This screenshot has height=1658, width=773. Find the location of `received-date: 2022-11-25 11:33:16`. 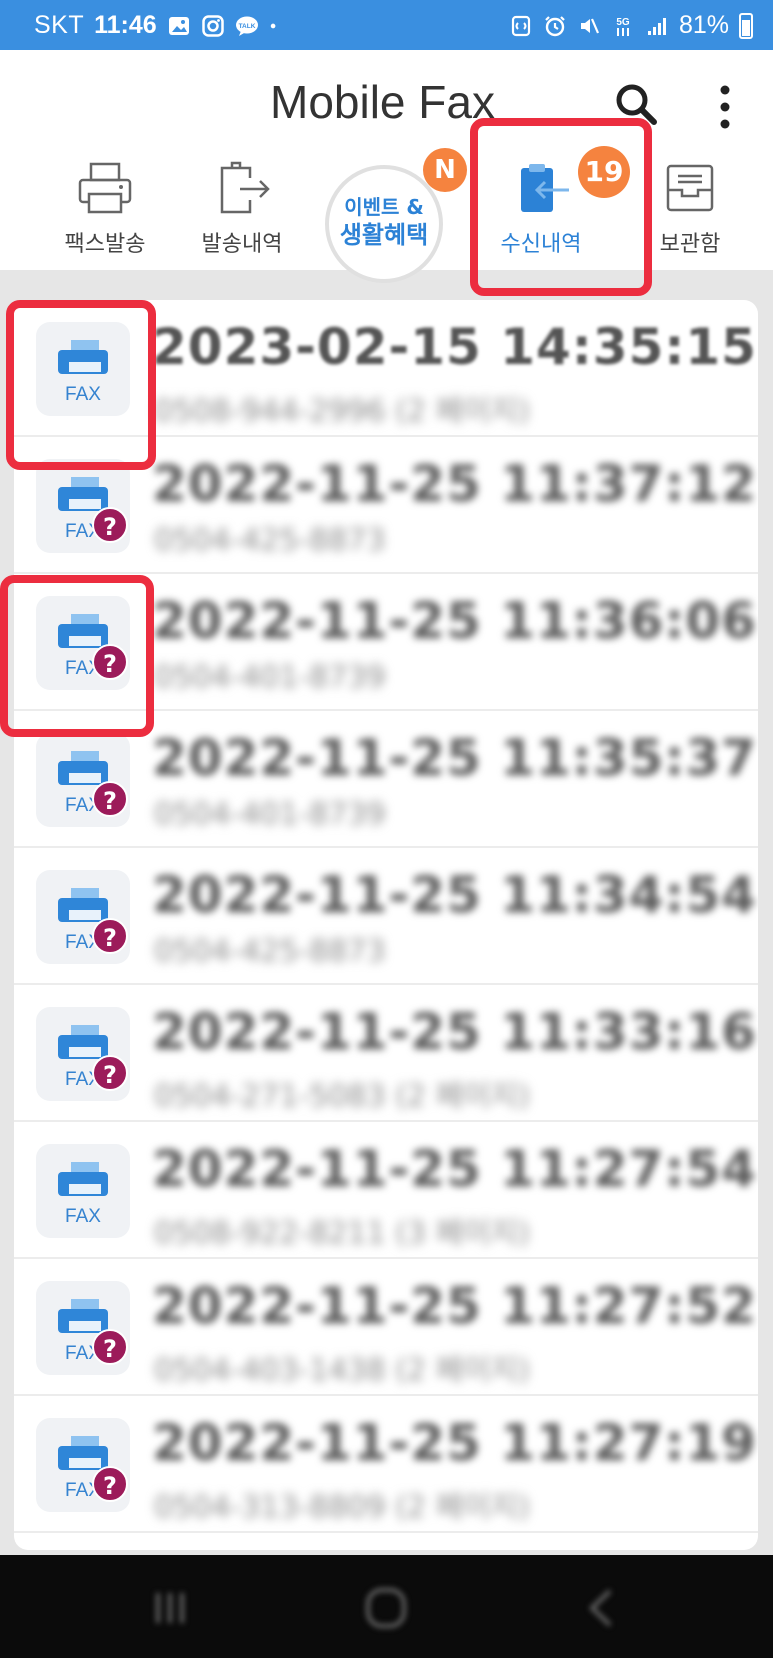

received-date: 2022-11-25 11:33:16 is located at coordinates (454, 1032).